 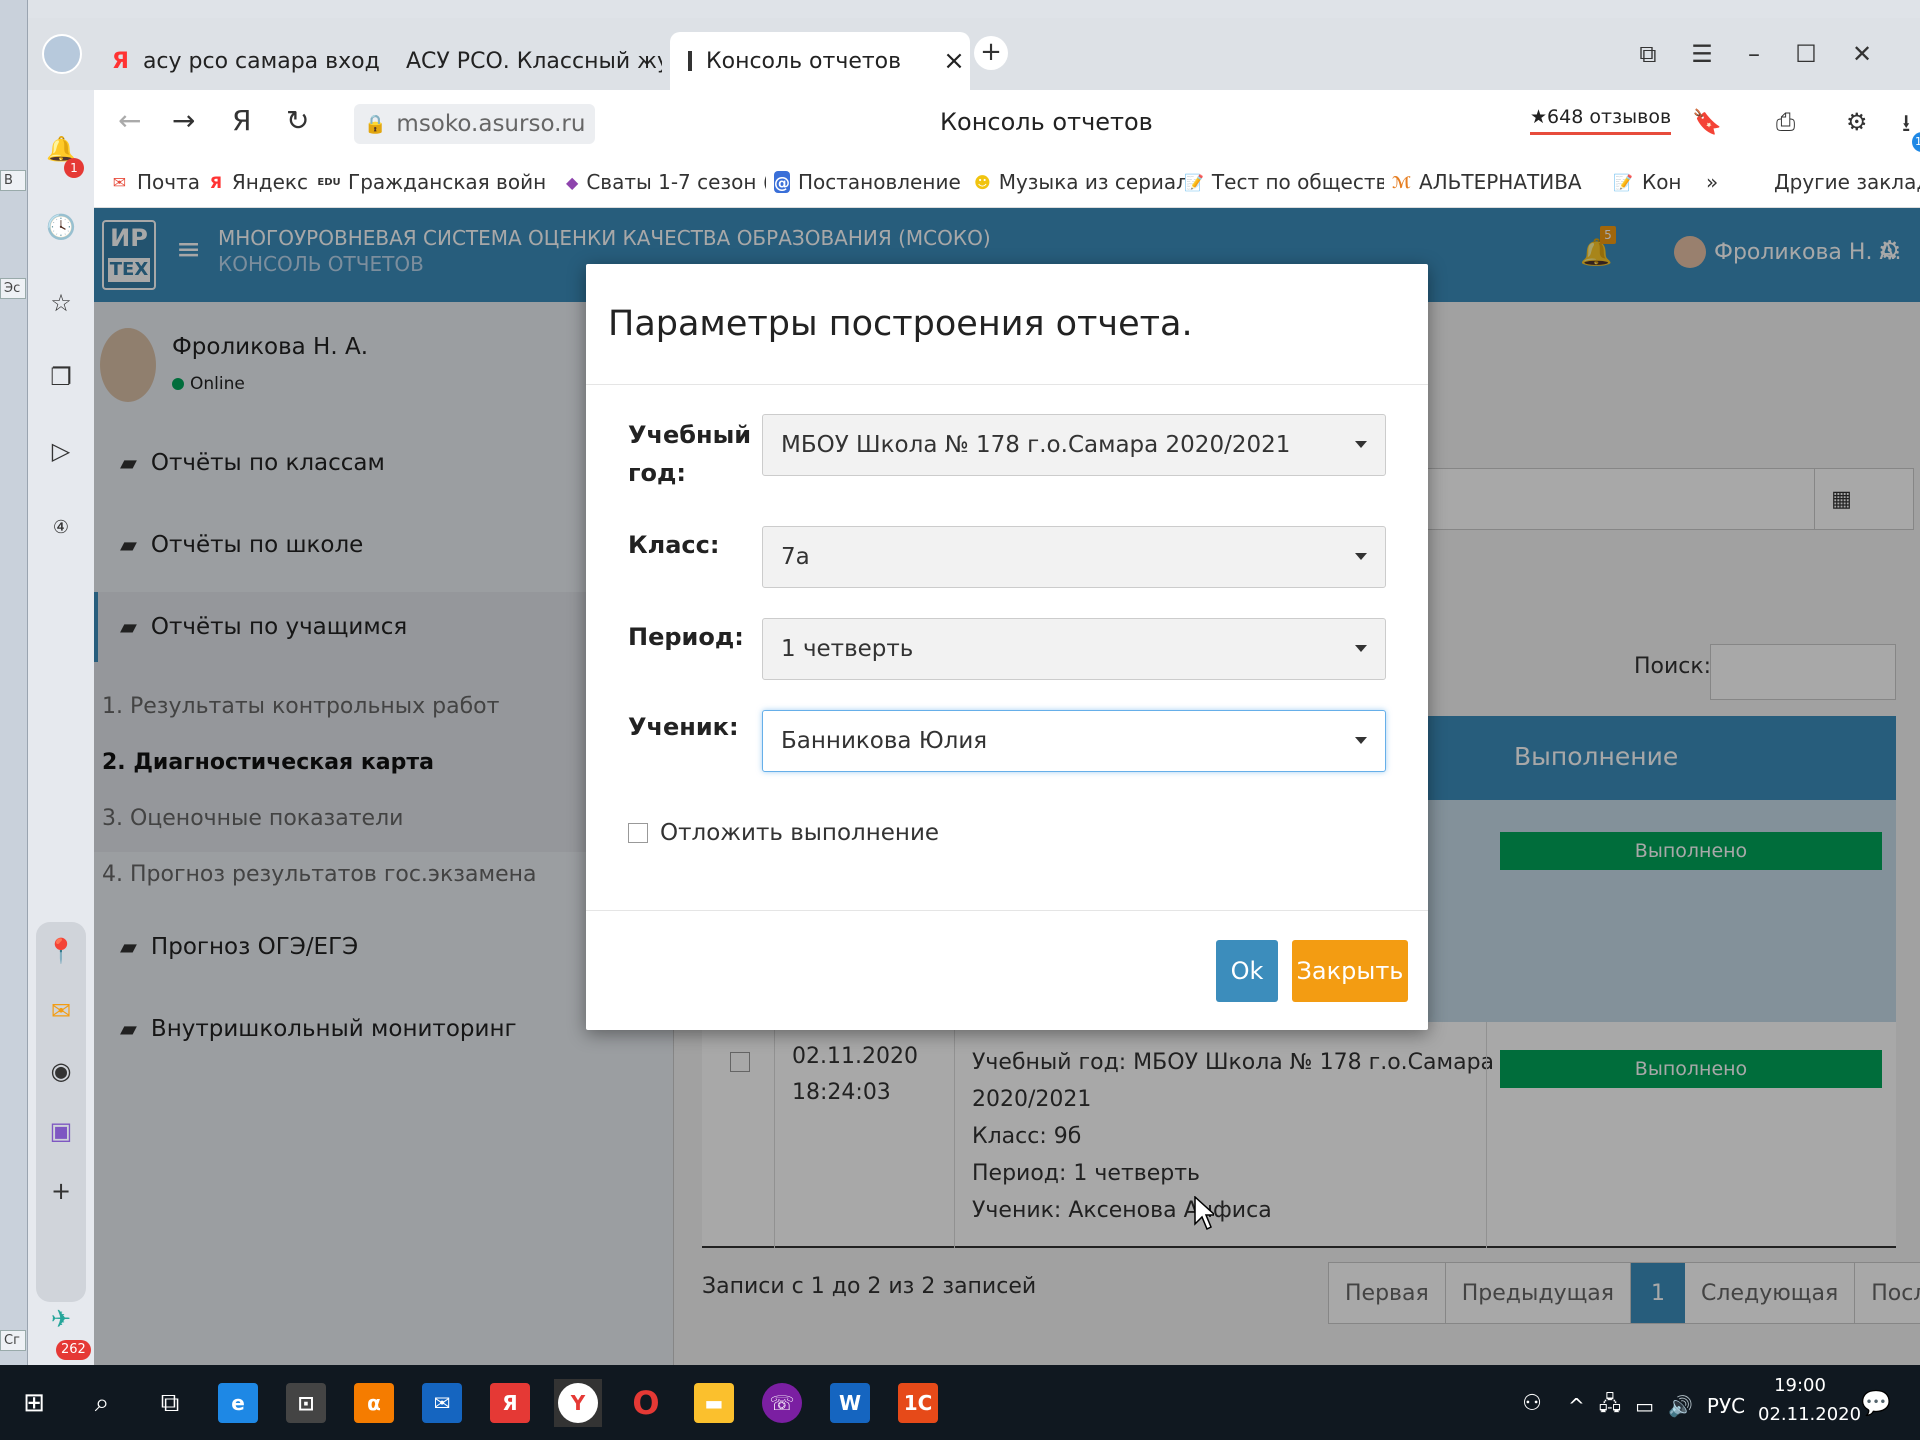 What do you see at coordinates (61, 377) in the screenshot?
I see `collections-icon: ❐` at bounding box center [61, 377].